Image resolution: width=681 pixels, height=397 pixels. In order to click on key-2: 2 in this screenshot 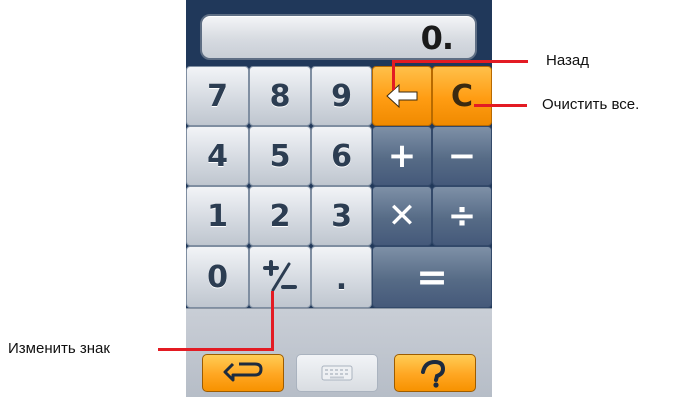, I will do `click(280, 216)`.